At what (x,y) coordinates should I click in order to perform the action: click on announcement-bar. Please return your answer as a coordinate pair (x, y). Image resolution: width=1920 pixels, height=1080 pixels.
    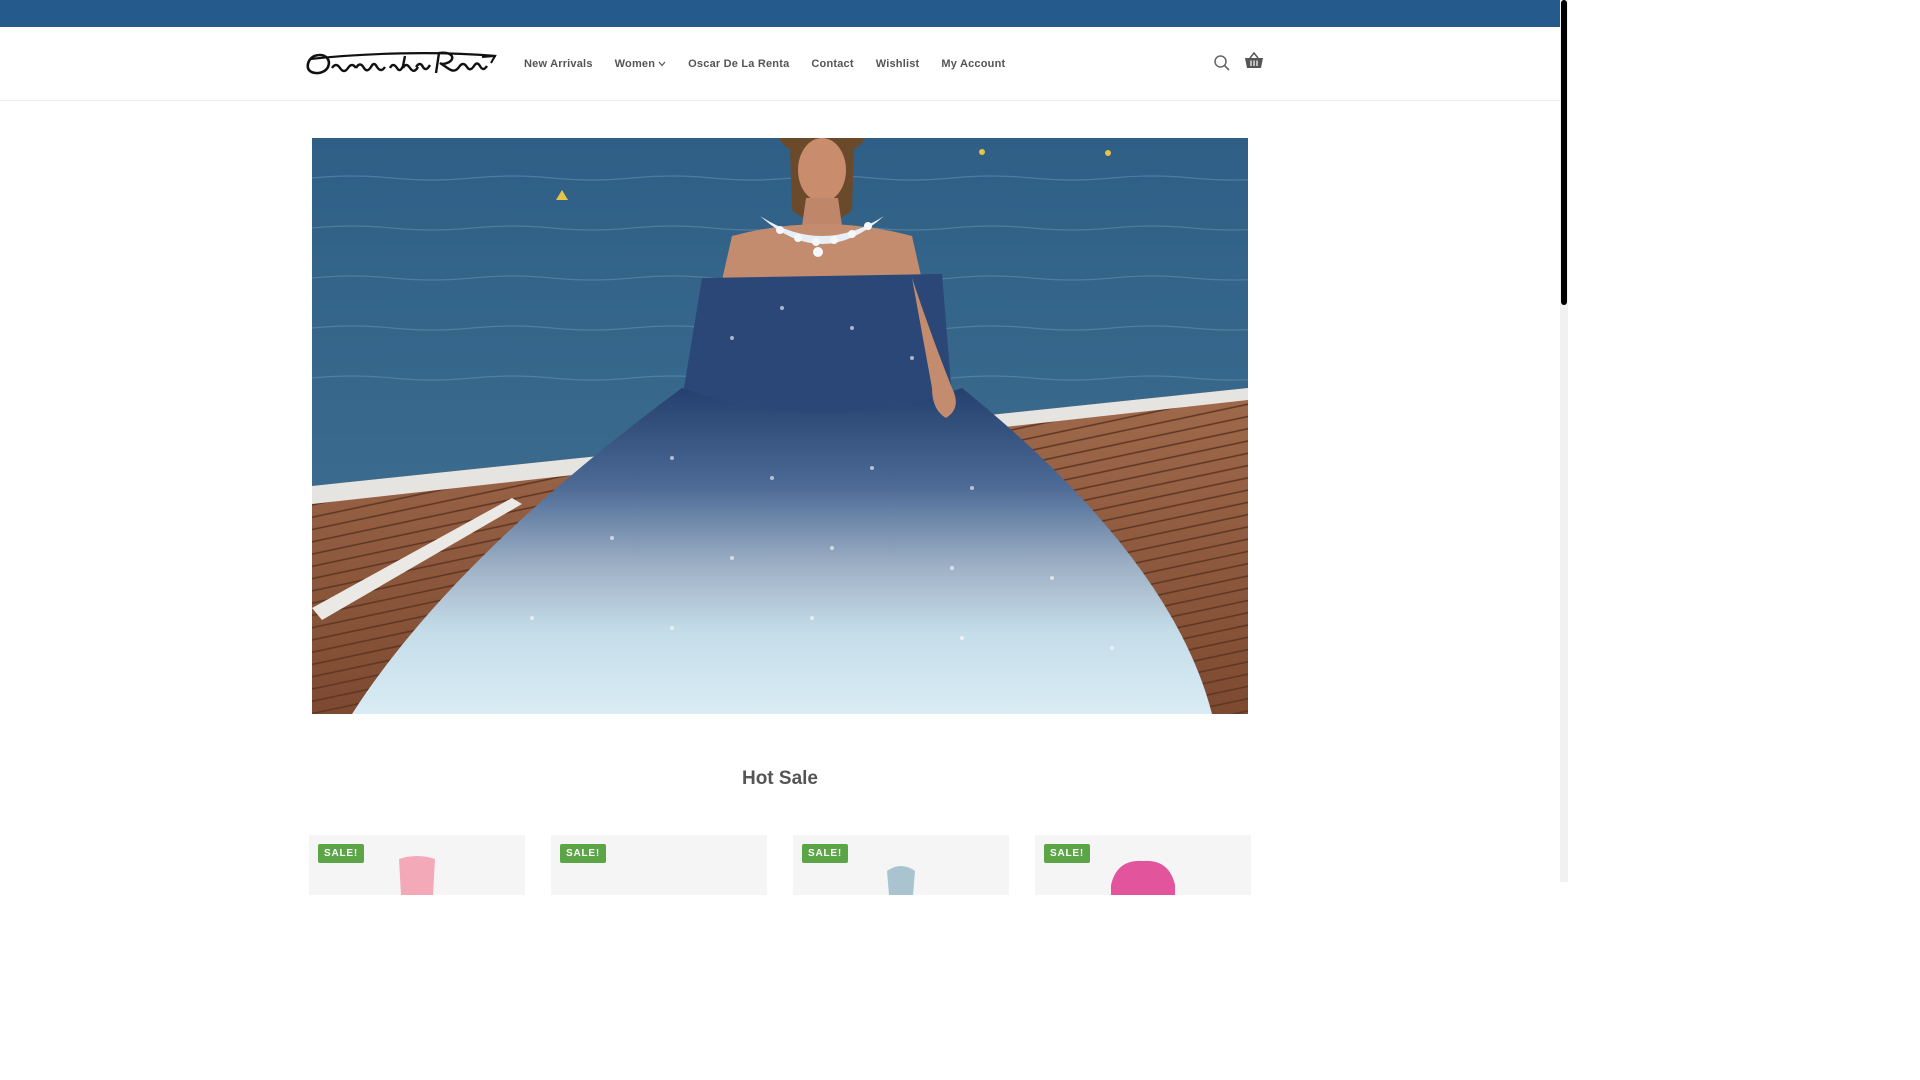
    Looking at the image, I should click on (780, 13).